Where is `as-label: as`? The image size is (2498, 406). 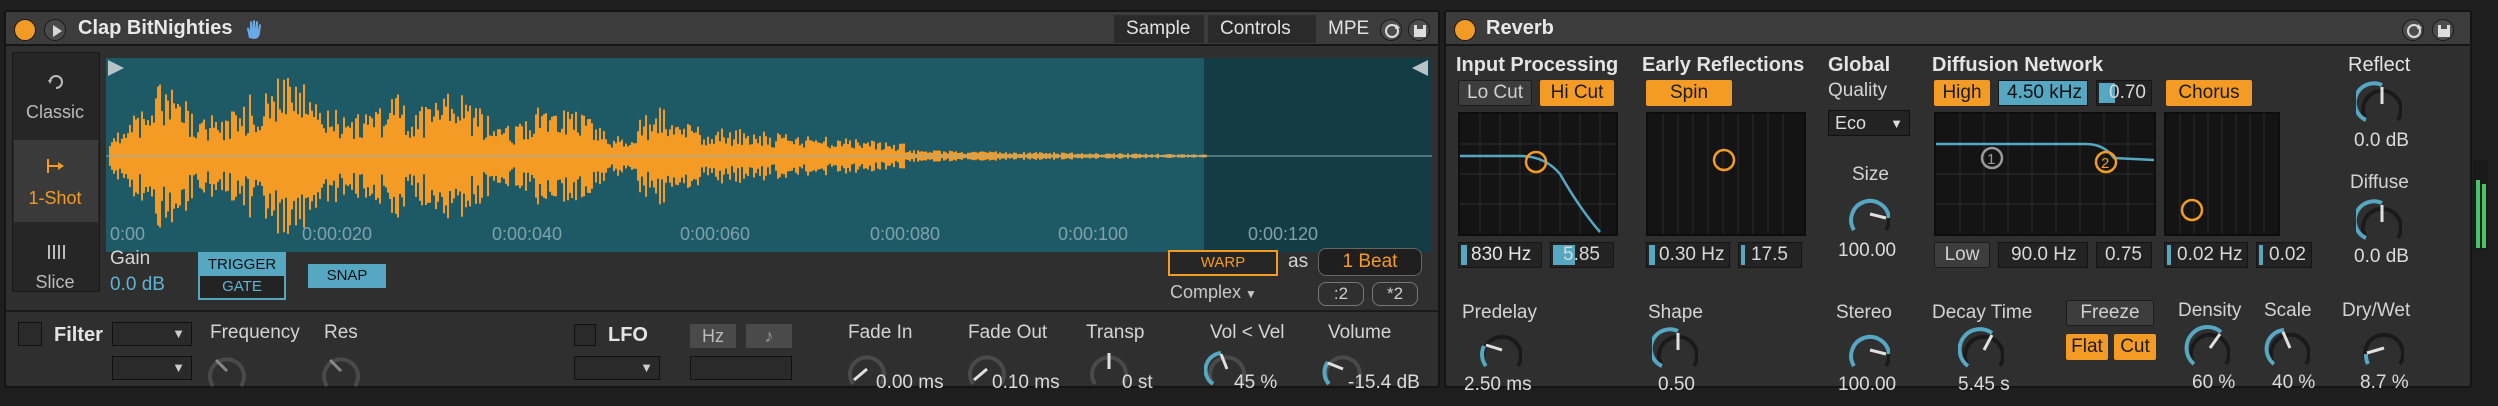
as-label: as is located at coordinates (1298, 261).